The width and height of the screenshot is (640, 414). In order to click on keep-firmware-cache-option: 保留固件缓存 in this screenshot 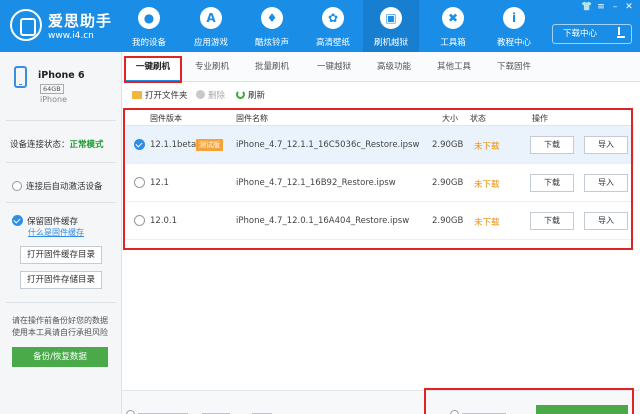, I will do `click(45, 221)`.